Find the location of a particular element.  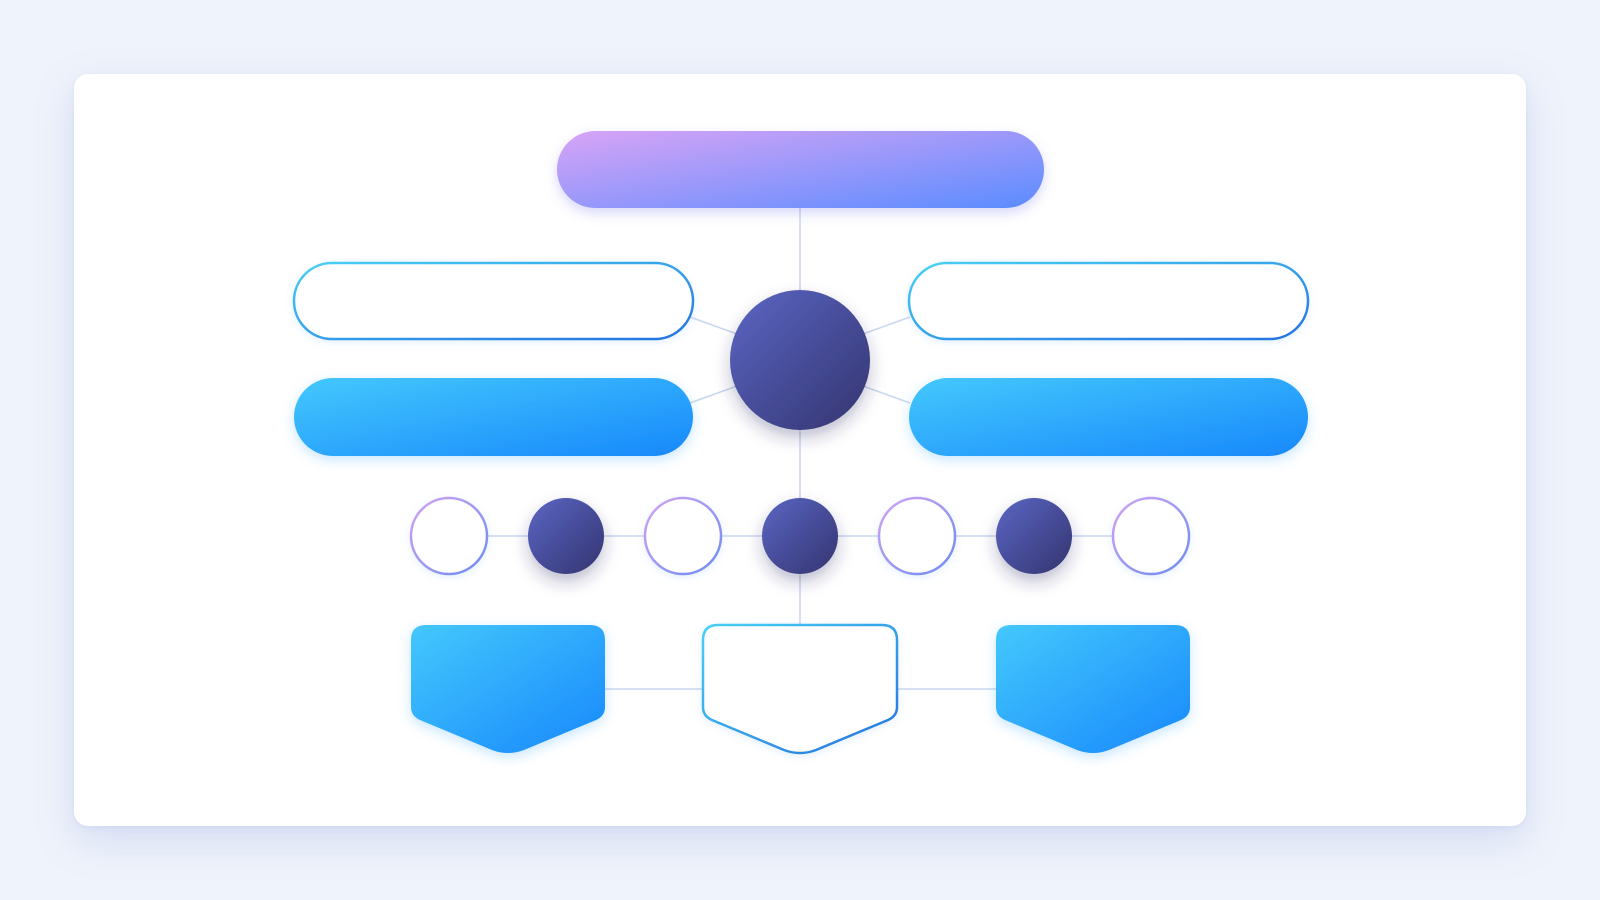

bottom-tag-center is located at coordinates (800, 689).